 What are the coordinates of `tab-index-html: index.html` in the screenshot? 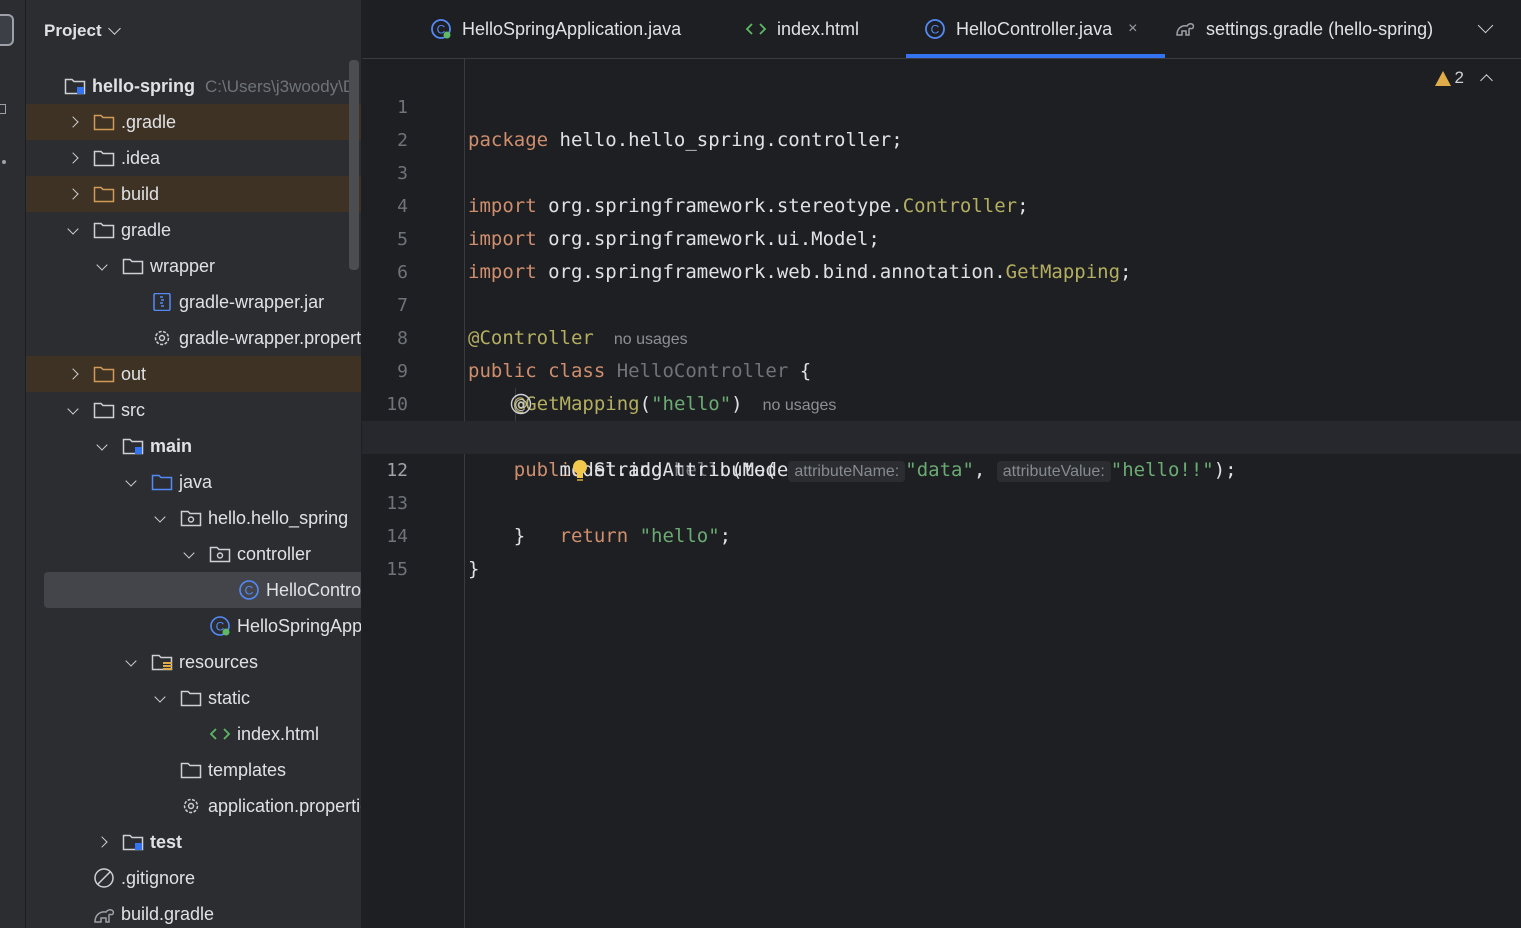 It's located at (802, 29).